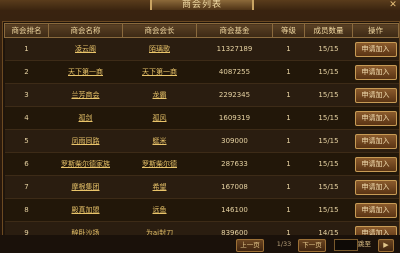 The width and height of the screenshot is (400, 253). I want to click on fund-cell-td: 287633, so click(234, 164).